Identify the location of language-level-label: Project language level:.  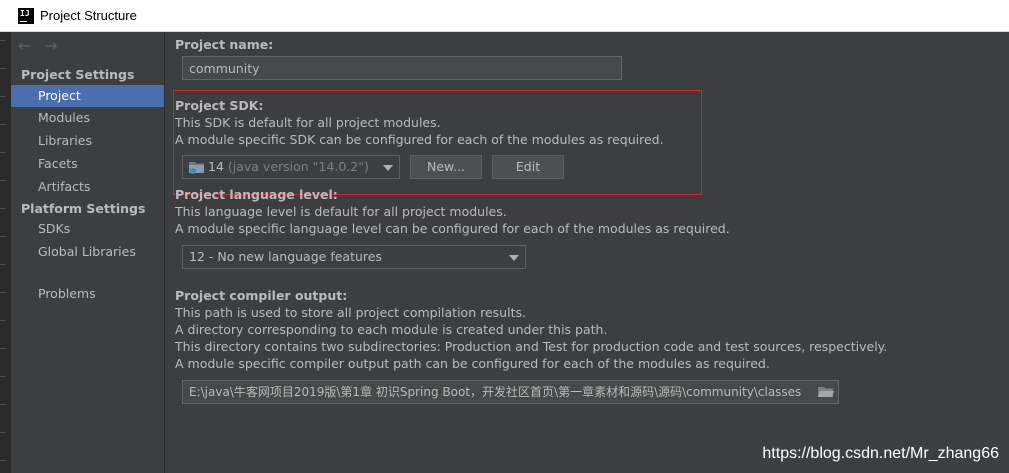
(256, 194).